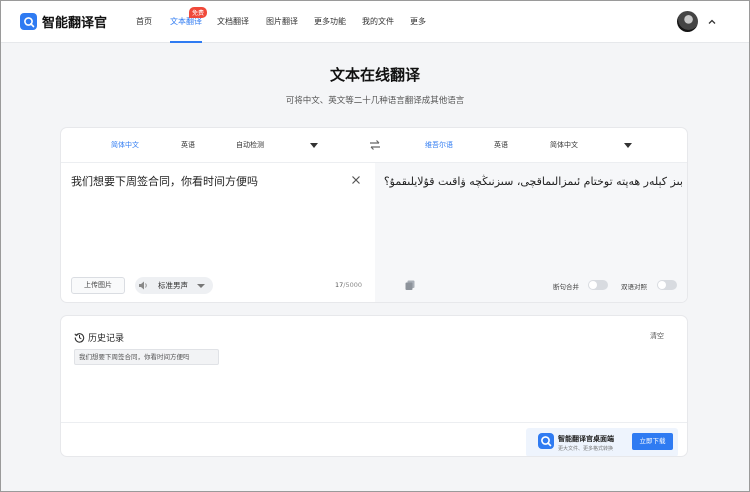  I want to click on copy-icon, so click(410, 285).